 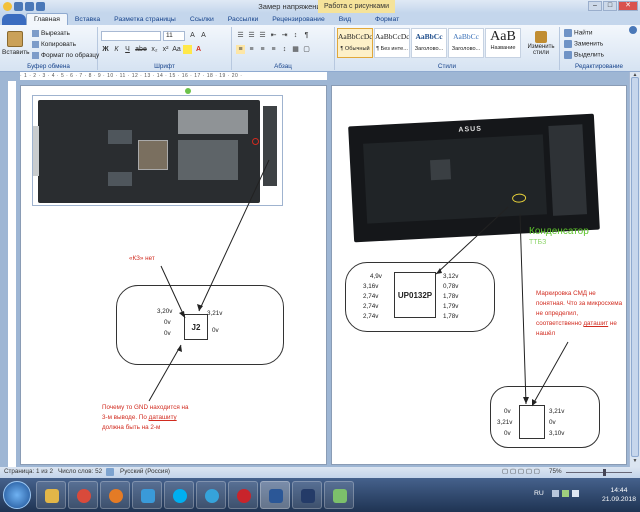 I want to click on vertical-scrollbar: ▲ ▼, so click(x=634, y=269).